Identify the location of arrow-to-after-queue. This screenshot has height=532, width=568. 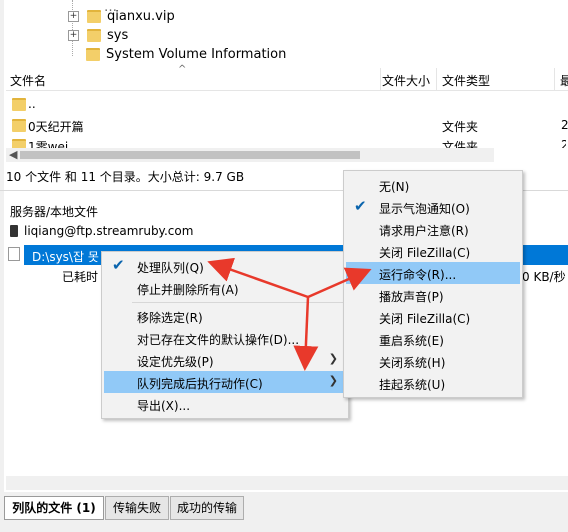
(306, 333).